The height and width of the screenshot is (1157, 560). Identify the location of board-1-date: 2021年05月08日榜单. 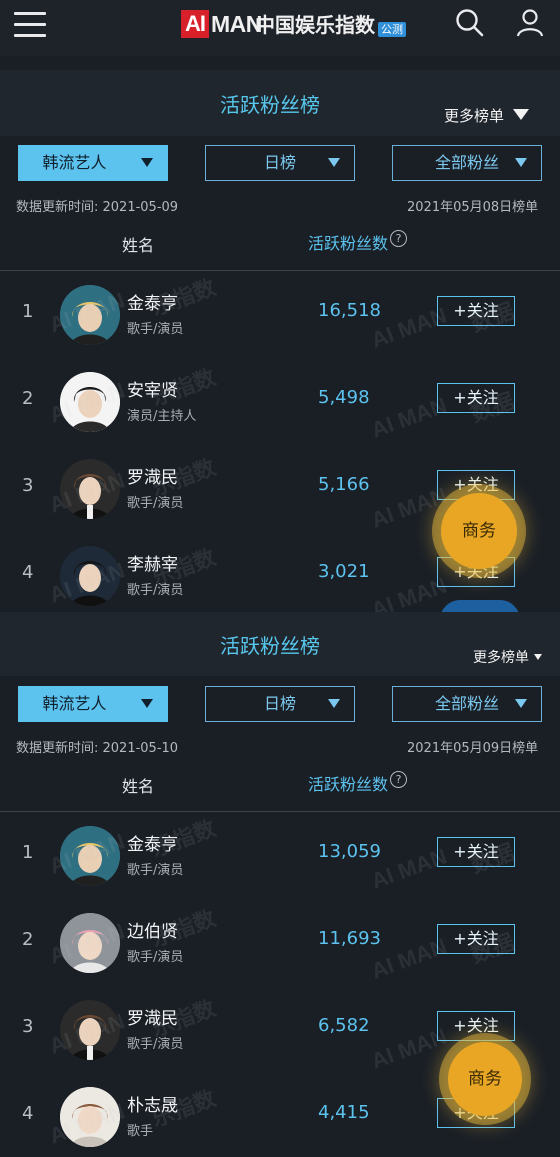
(473, 207).